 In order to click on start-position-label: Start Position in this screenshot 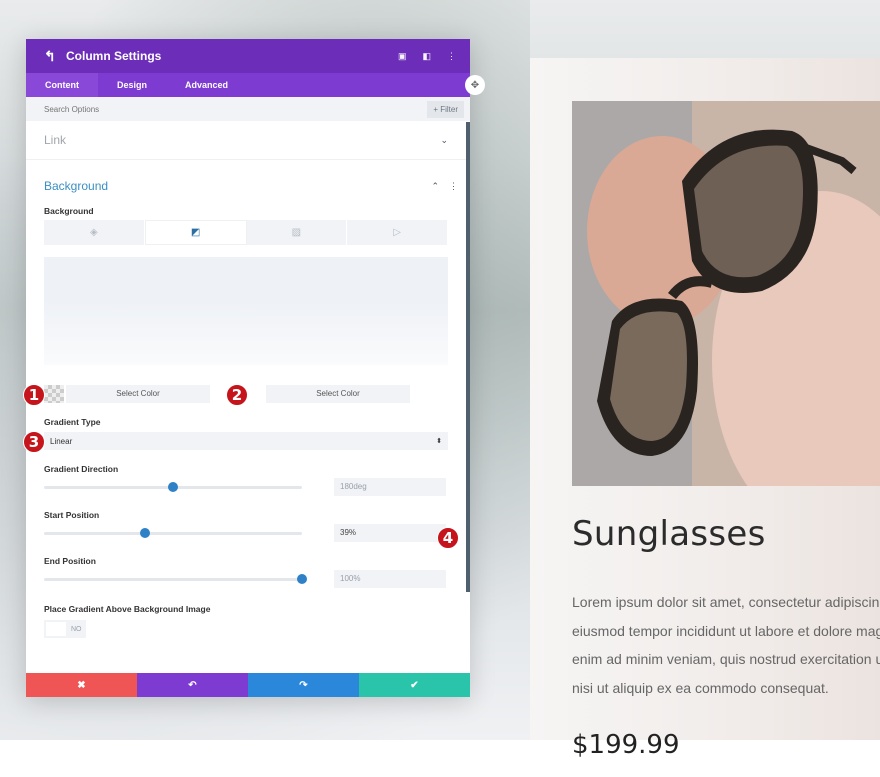, I will do `click(72, 515)`.